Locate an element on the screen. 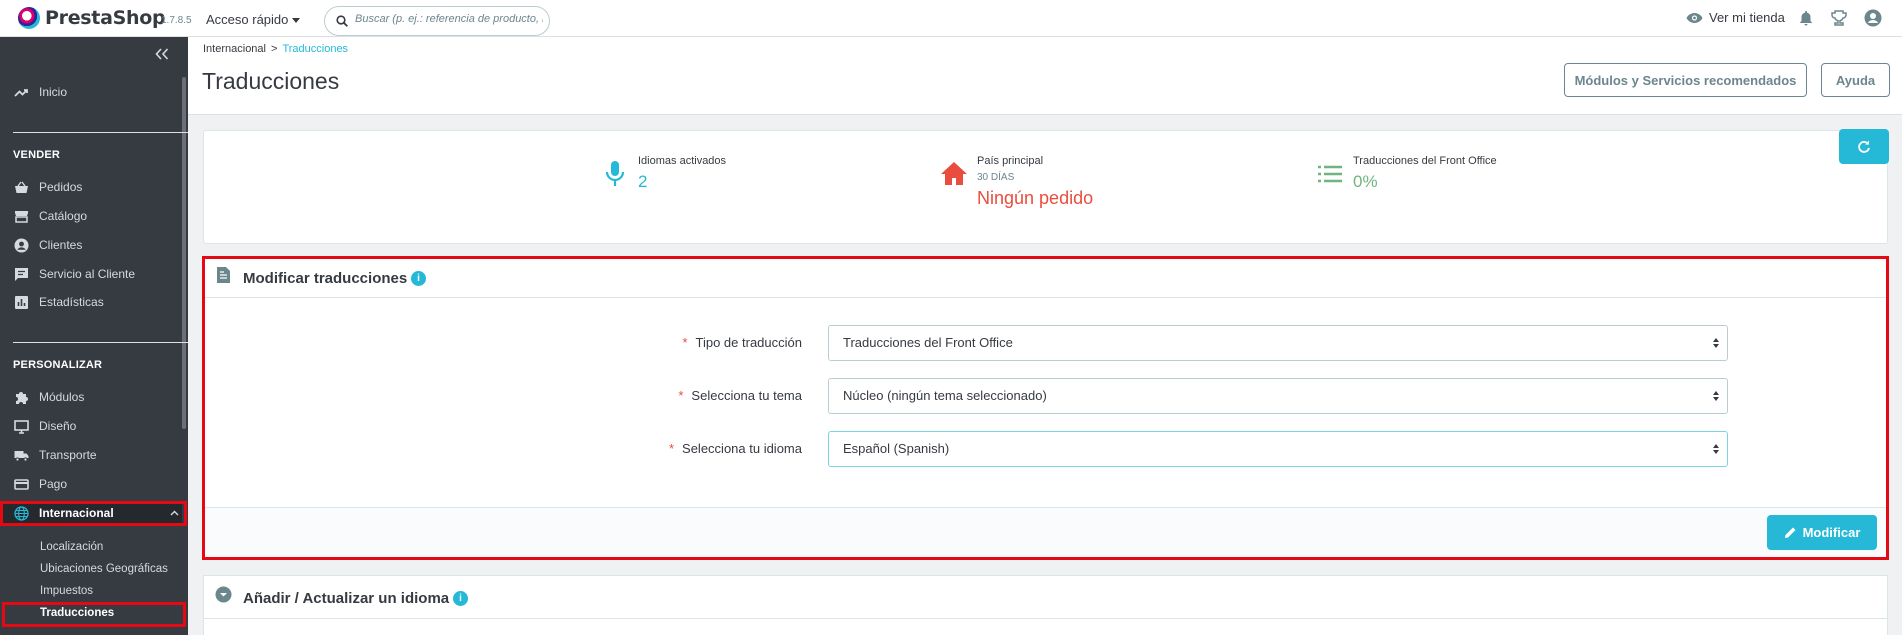 The width and height of the screenshot is (1902, 635). sidebar-item-modulos: Módulos is located at coordinates (91, 397).